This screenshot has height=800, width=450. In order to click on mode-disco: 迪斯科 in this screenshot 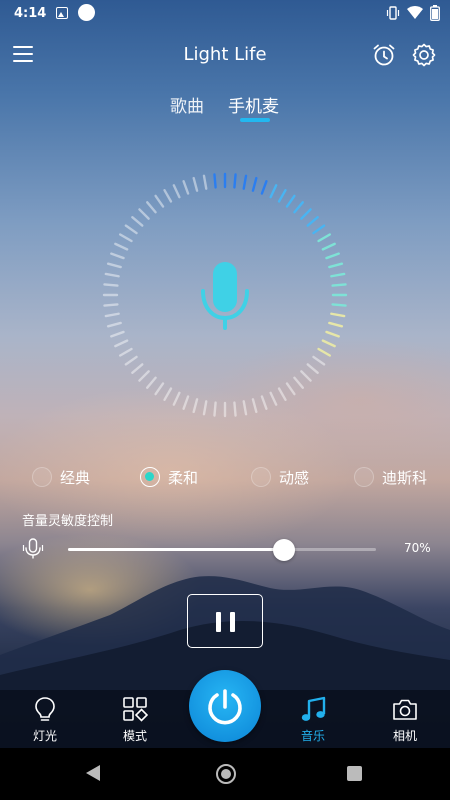, I will do `click(390, 477)`.